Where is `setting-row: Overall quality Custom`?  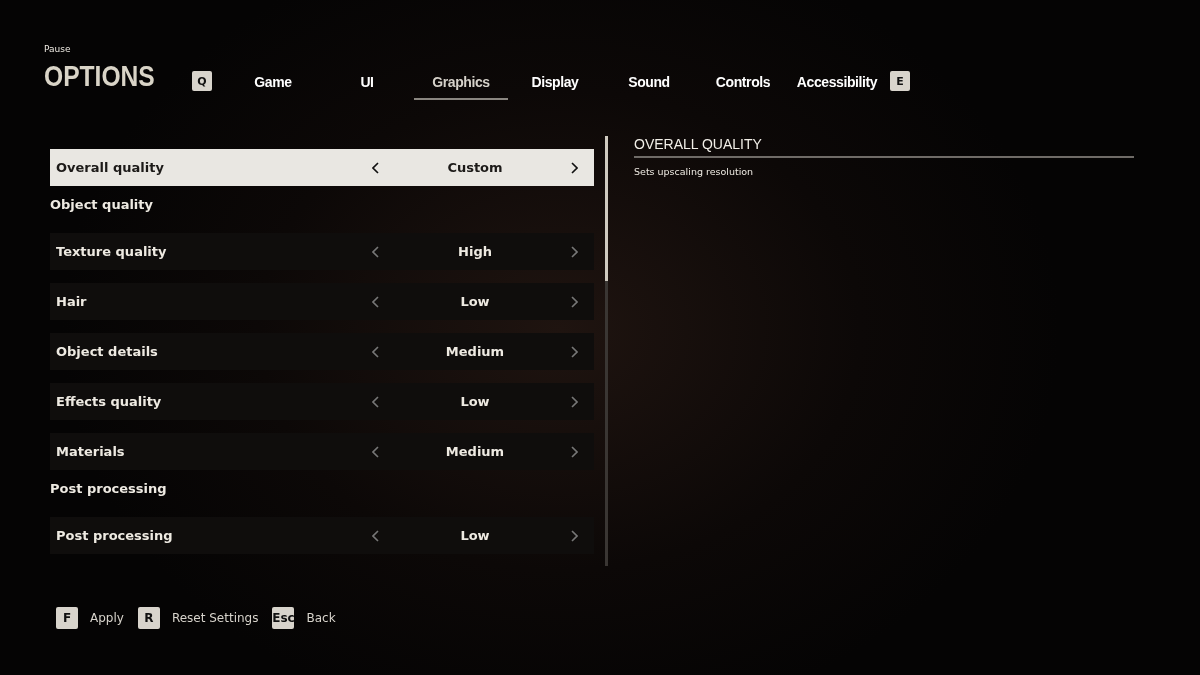 setting-row: Overall quality Custom is located at coordinates (322, 167).